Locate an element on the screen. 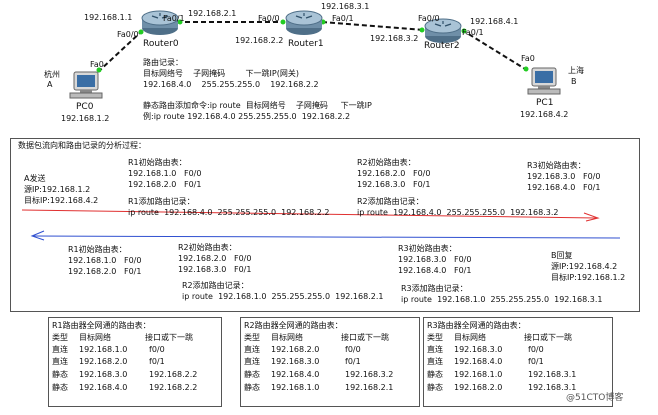  router2-port-fa01: Fa0/1 is located at coordinates (473, 32).